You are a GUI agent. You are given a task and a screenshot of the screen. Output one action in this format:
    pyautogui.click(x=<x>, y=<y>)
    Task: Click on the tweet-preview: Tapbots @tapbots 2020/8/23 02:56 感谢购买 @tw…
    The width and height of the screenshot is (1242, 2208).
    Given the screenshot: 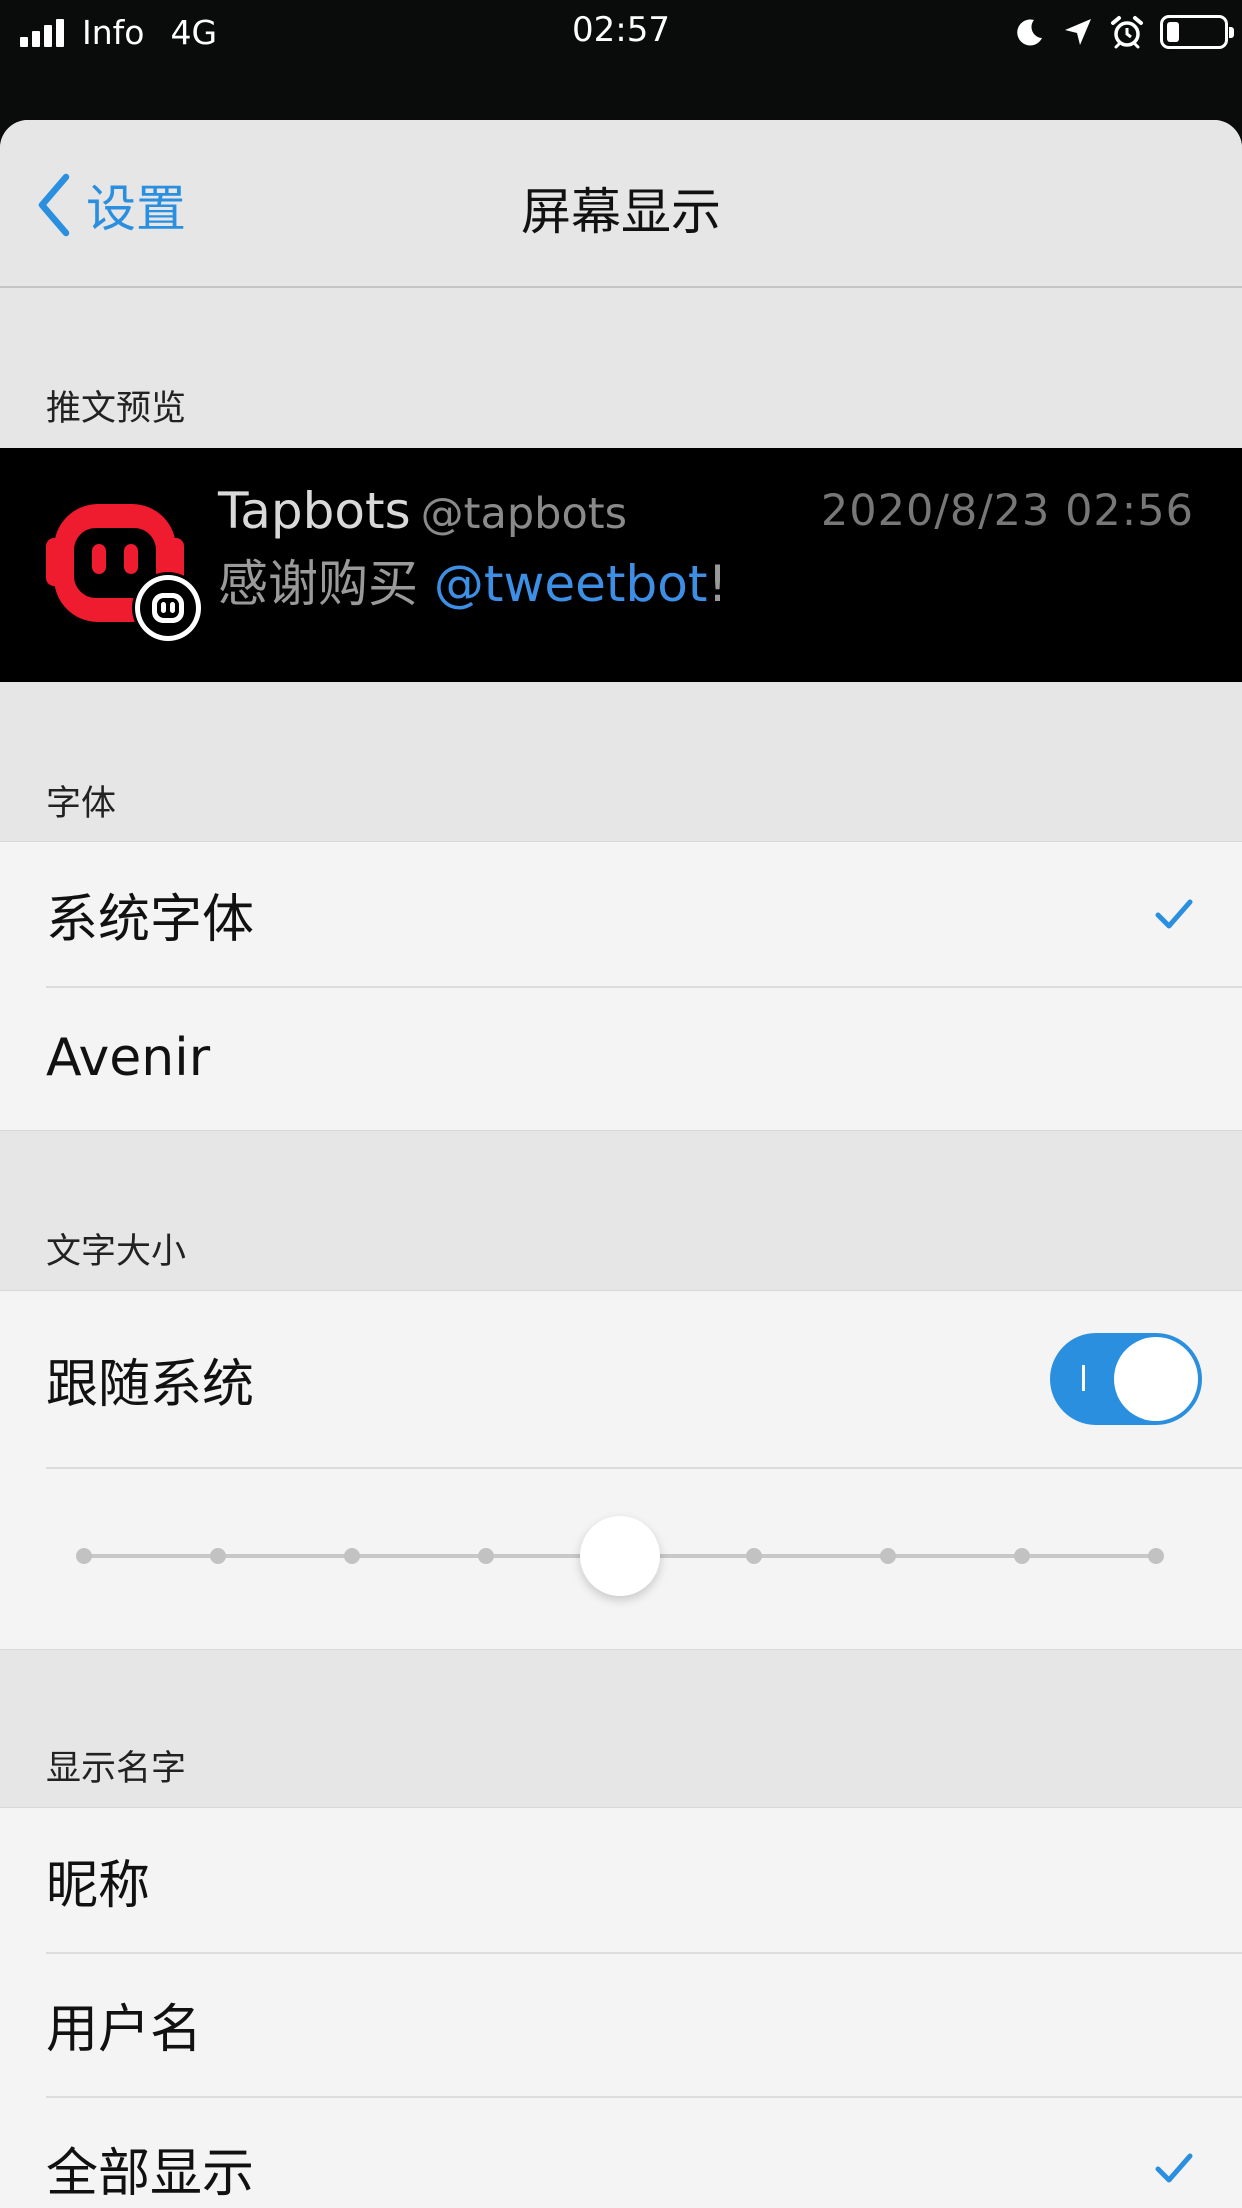 What is the action you would take?
    pyautogui.click(x=621, y=565)
    